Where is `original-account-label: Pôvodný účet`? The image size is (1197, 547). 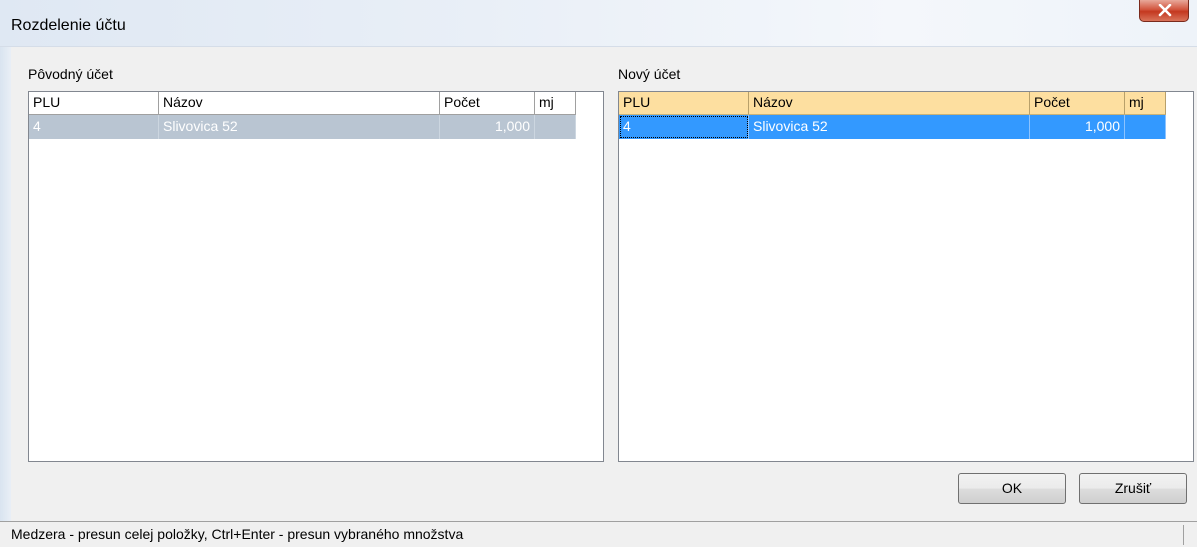
original-account-label: Pôvodný účet is located at coordinates (70, 74).